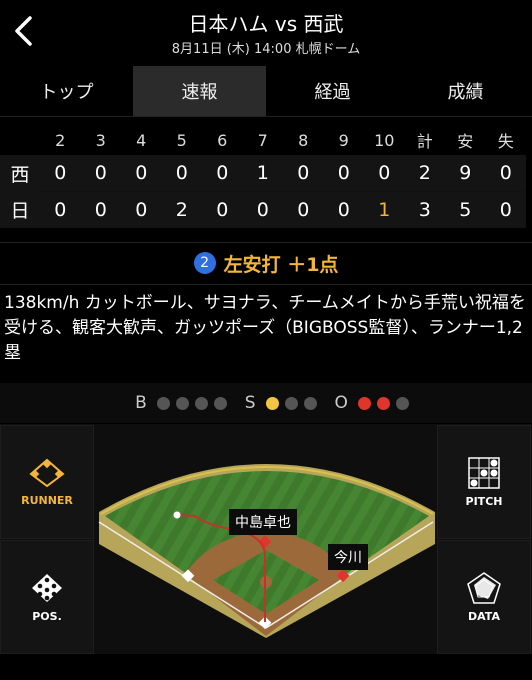  I want to click on pitch-button: PITCH, so click(484, 482).